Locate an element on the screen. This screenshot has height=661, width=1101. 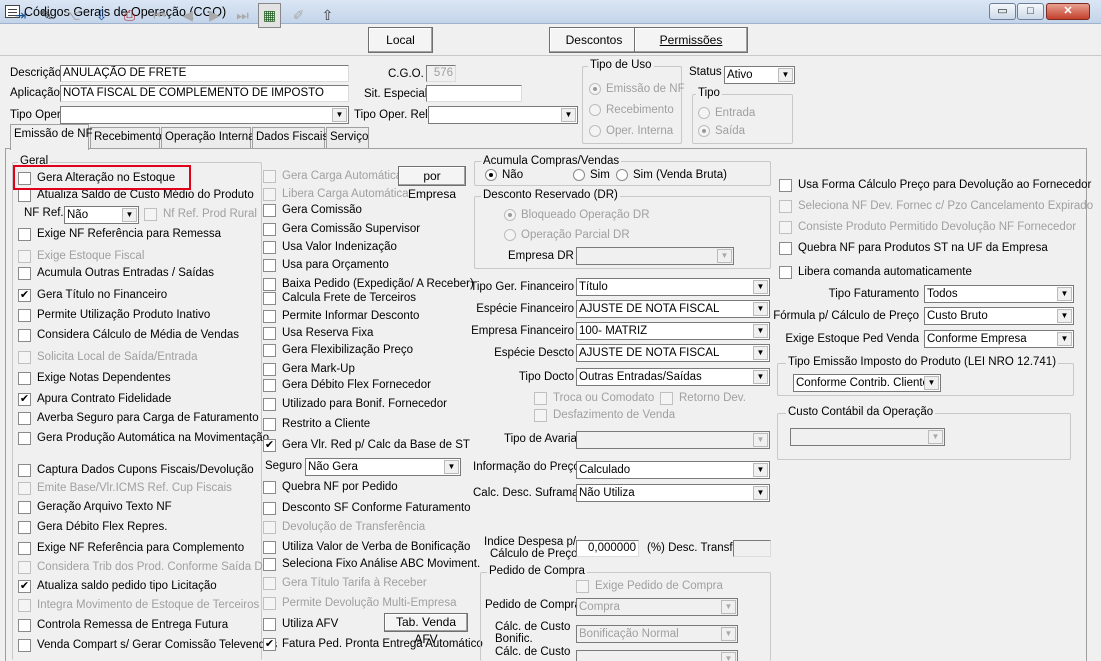
status-select: Ativo ▼ is located at coordinates (759, 75).